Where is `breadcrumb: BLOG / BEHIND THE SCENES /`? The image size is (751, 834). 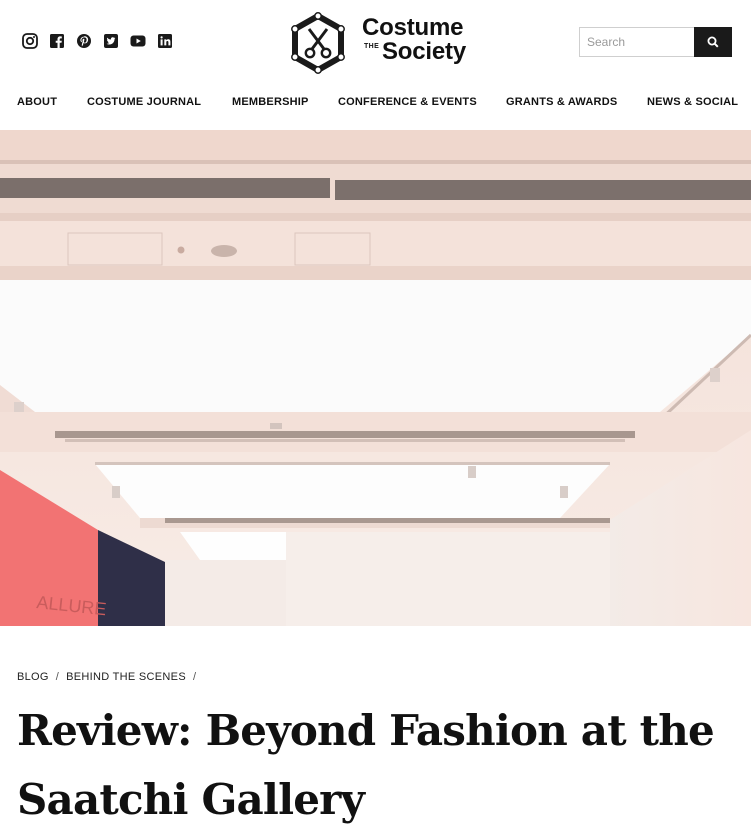 breadcrumb: BLOG / BEHIND THE SCENES / is located at coordinates (110, 677).